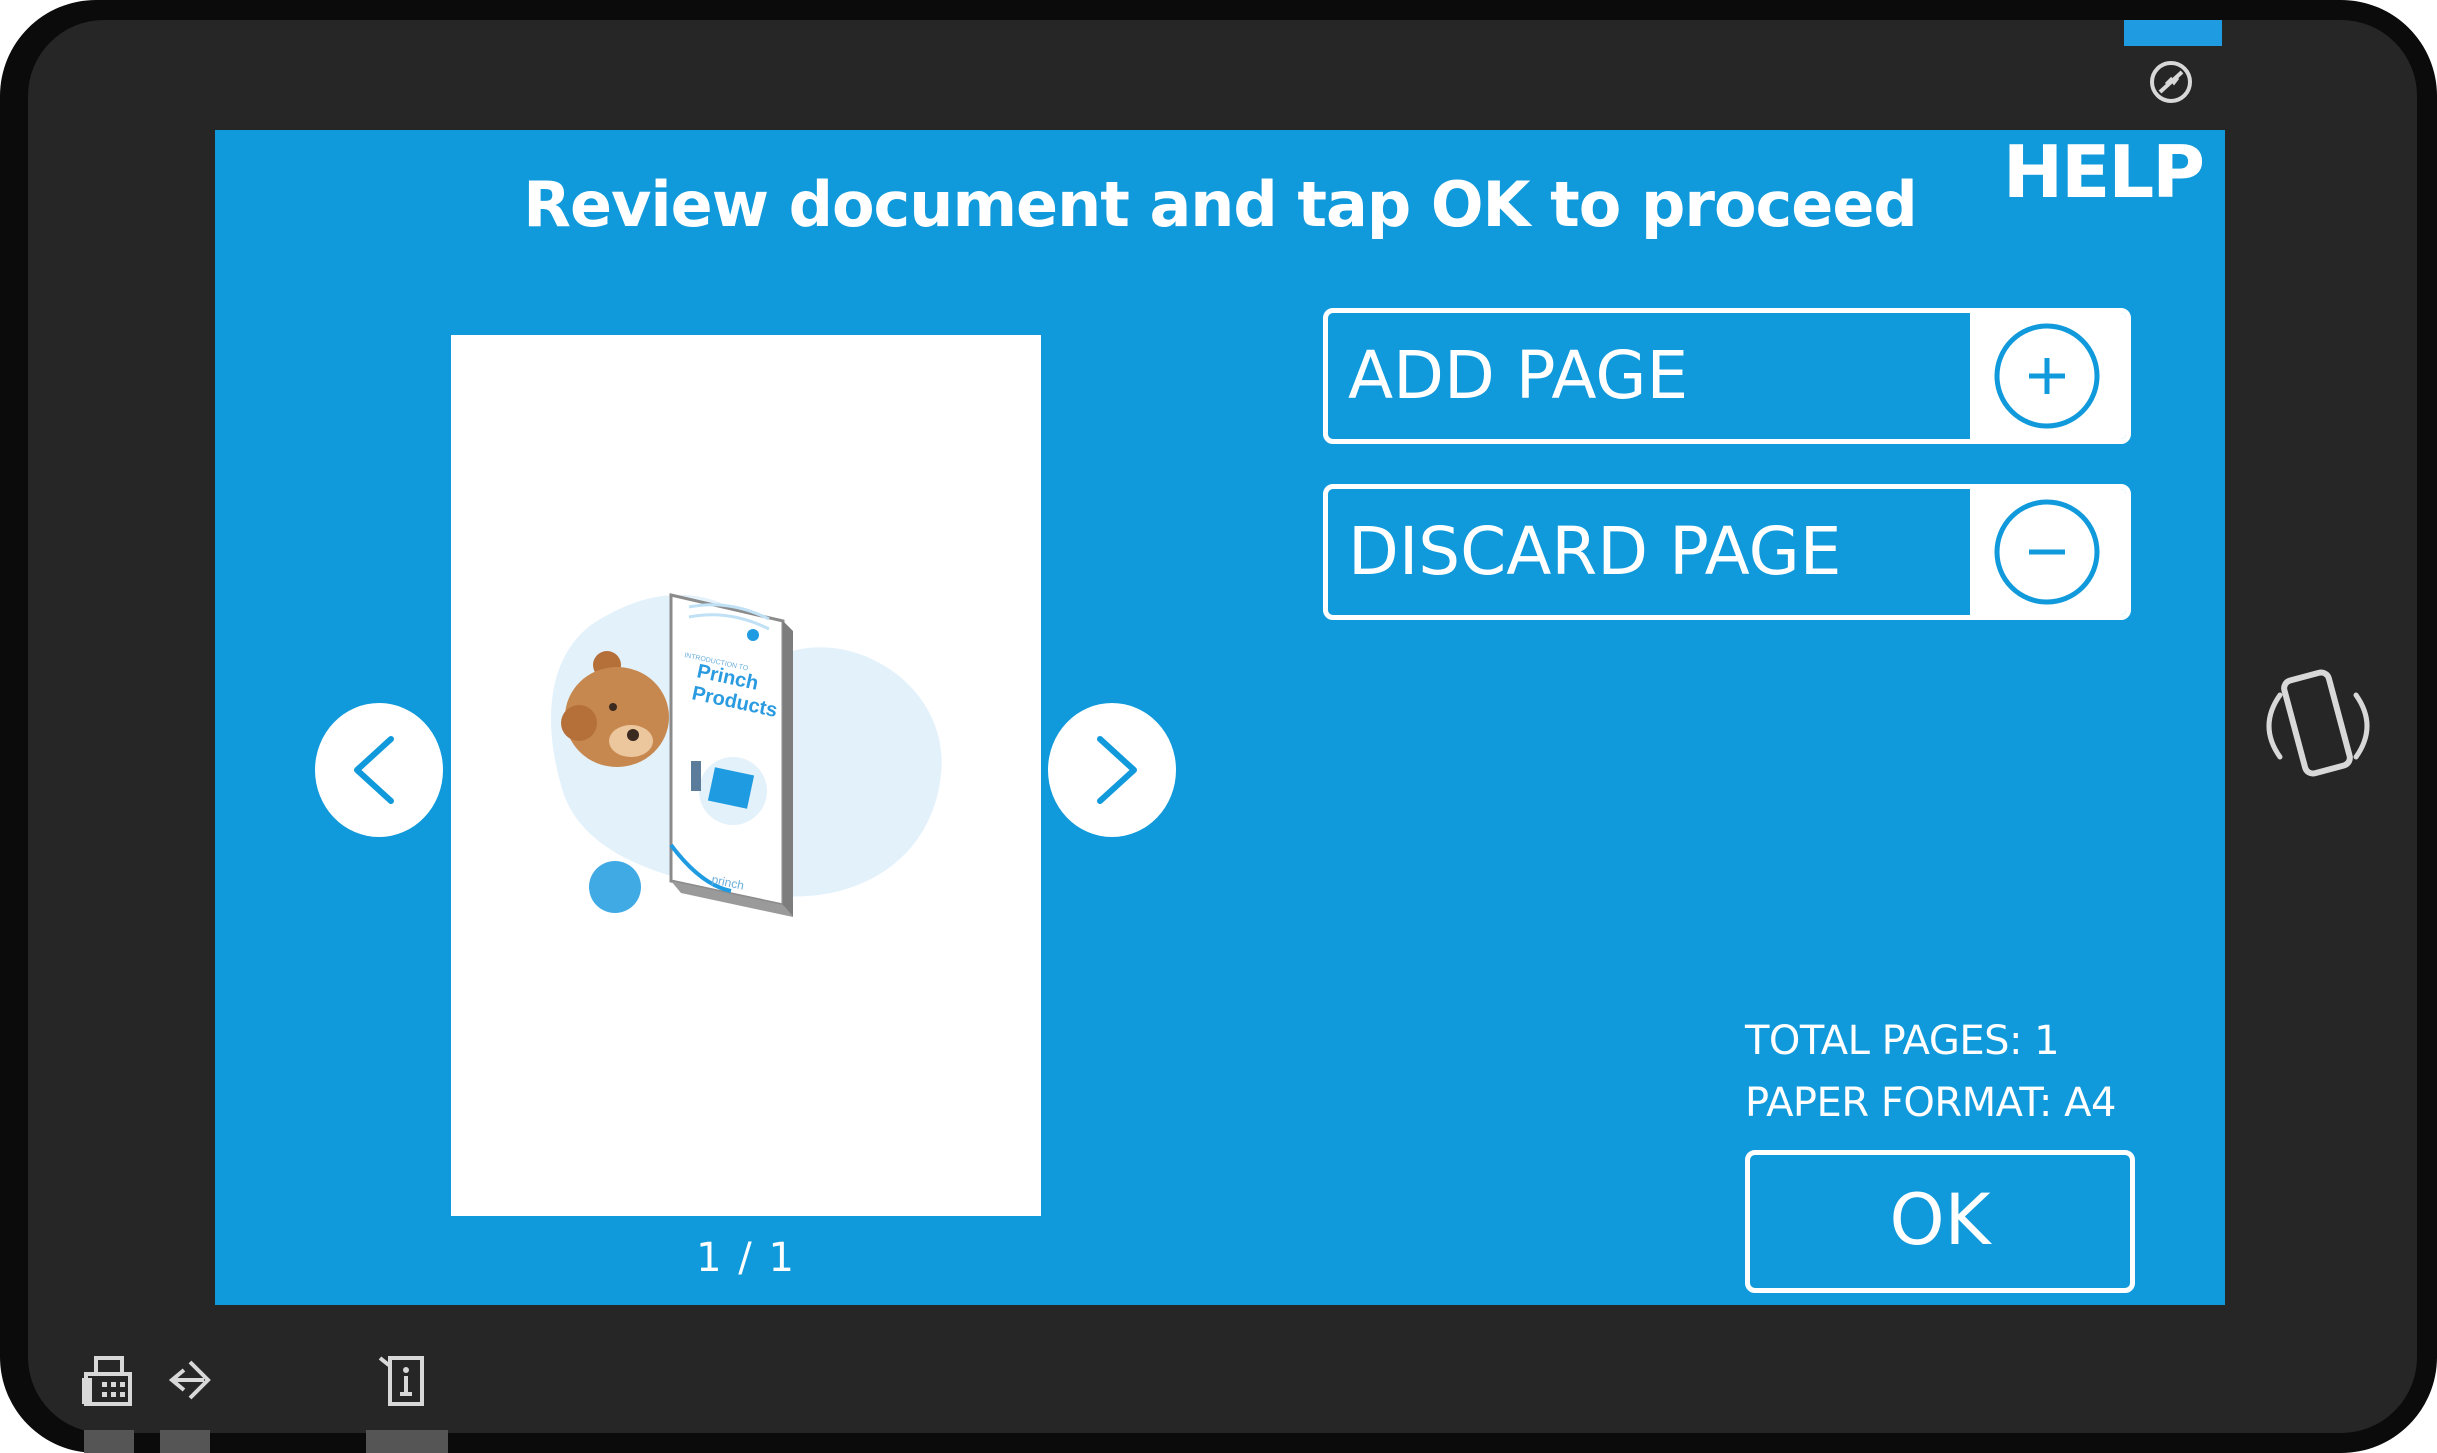 Image resolution: width=2437 pixels, height=1453 pixels. I want to click on paper-format-text: PAPER FORMAT: A4, so click(1930, 1103).